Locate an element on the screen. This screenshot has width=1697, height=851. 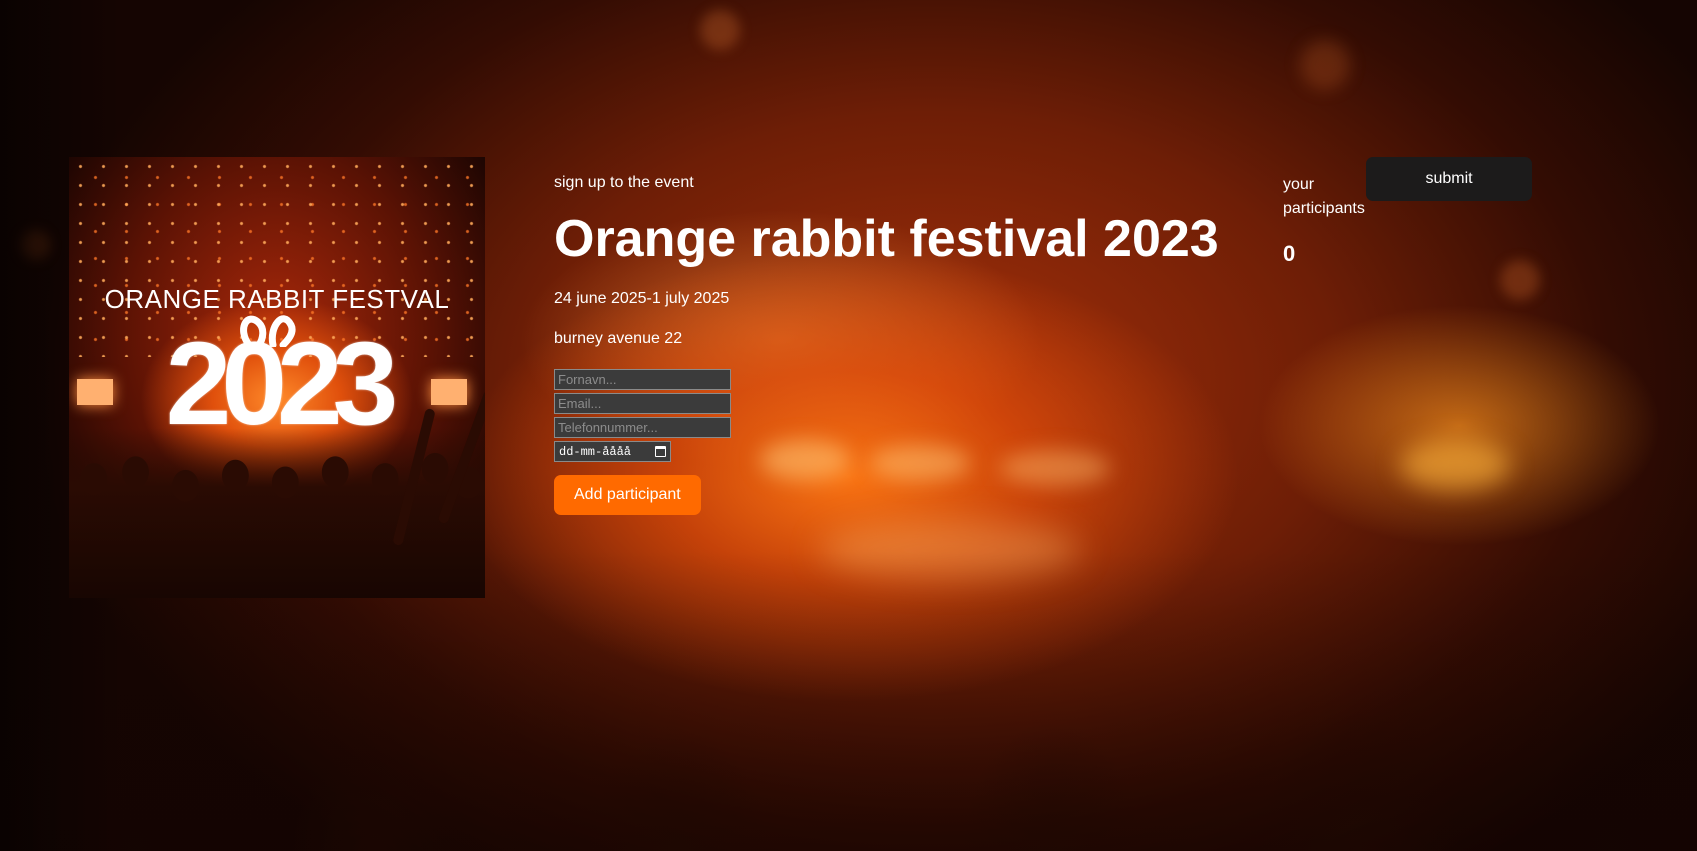
date-placeholder: dd-mm-åååå is located at coordinates (595, 451).